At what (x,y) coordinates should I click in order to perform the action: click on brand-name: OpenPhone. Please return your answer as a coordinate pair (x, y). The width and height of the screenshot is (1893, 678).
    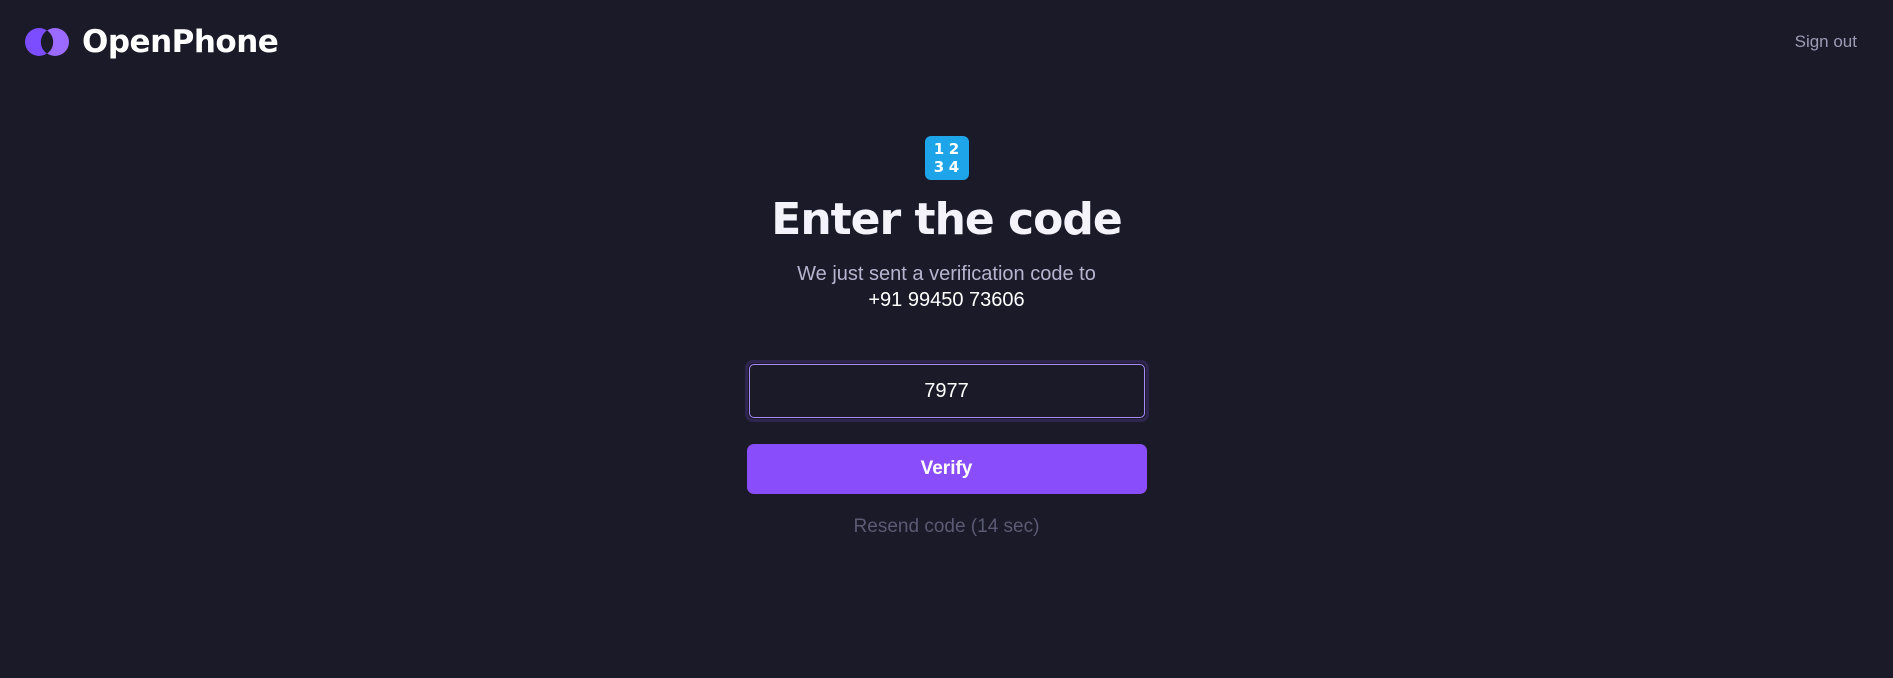
    Looking at the image, I should click on (180, 42).